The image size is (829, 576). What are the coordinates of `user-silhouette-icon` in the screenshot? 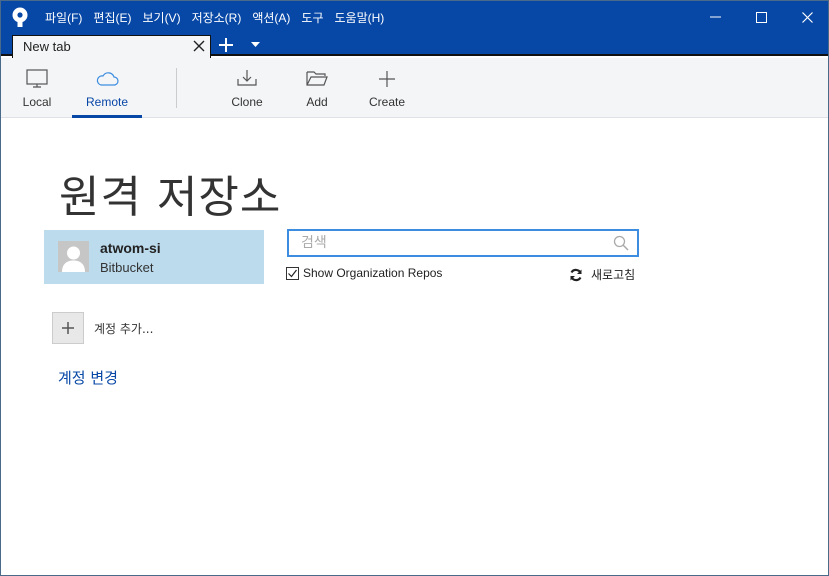 It's located at (73, 259).